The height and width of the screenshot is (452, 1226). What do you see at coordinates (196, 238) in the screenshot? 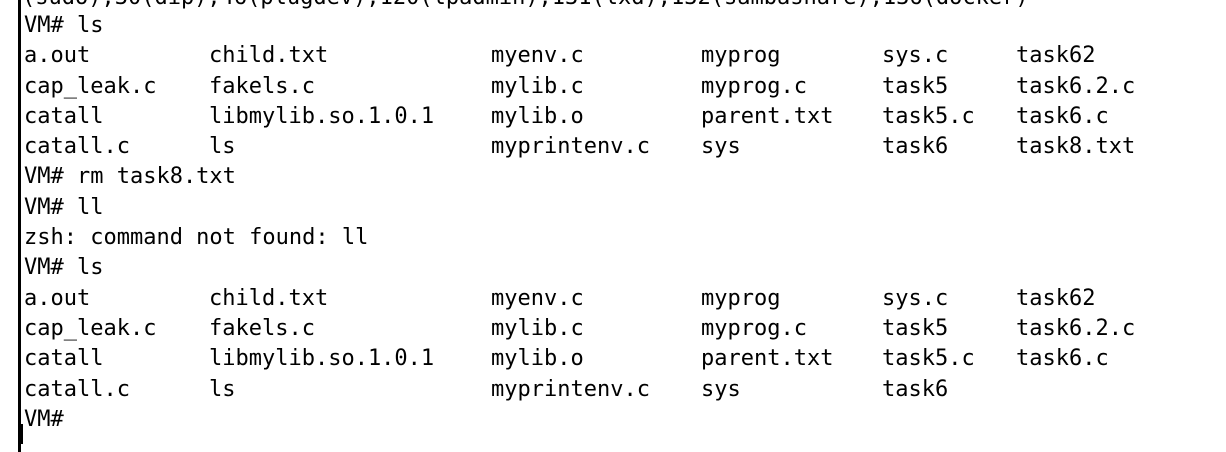
I see `output-line: zsh: command not found: ll` at bounding box center [196, 238].